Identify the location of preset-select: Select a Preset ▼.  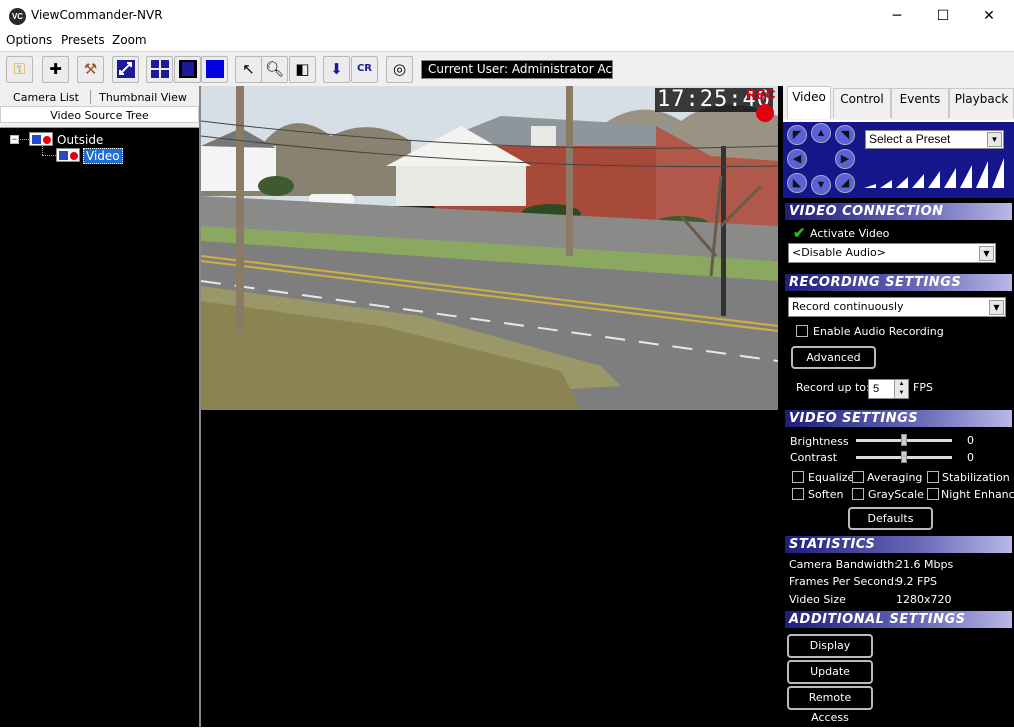
(934, 139).